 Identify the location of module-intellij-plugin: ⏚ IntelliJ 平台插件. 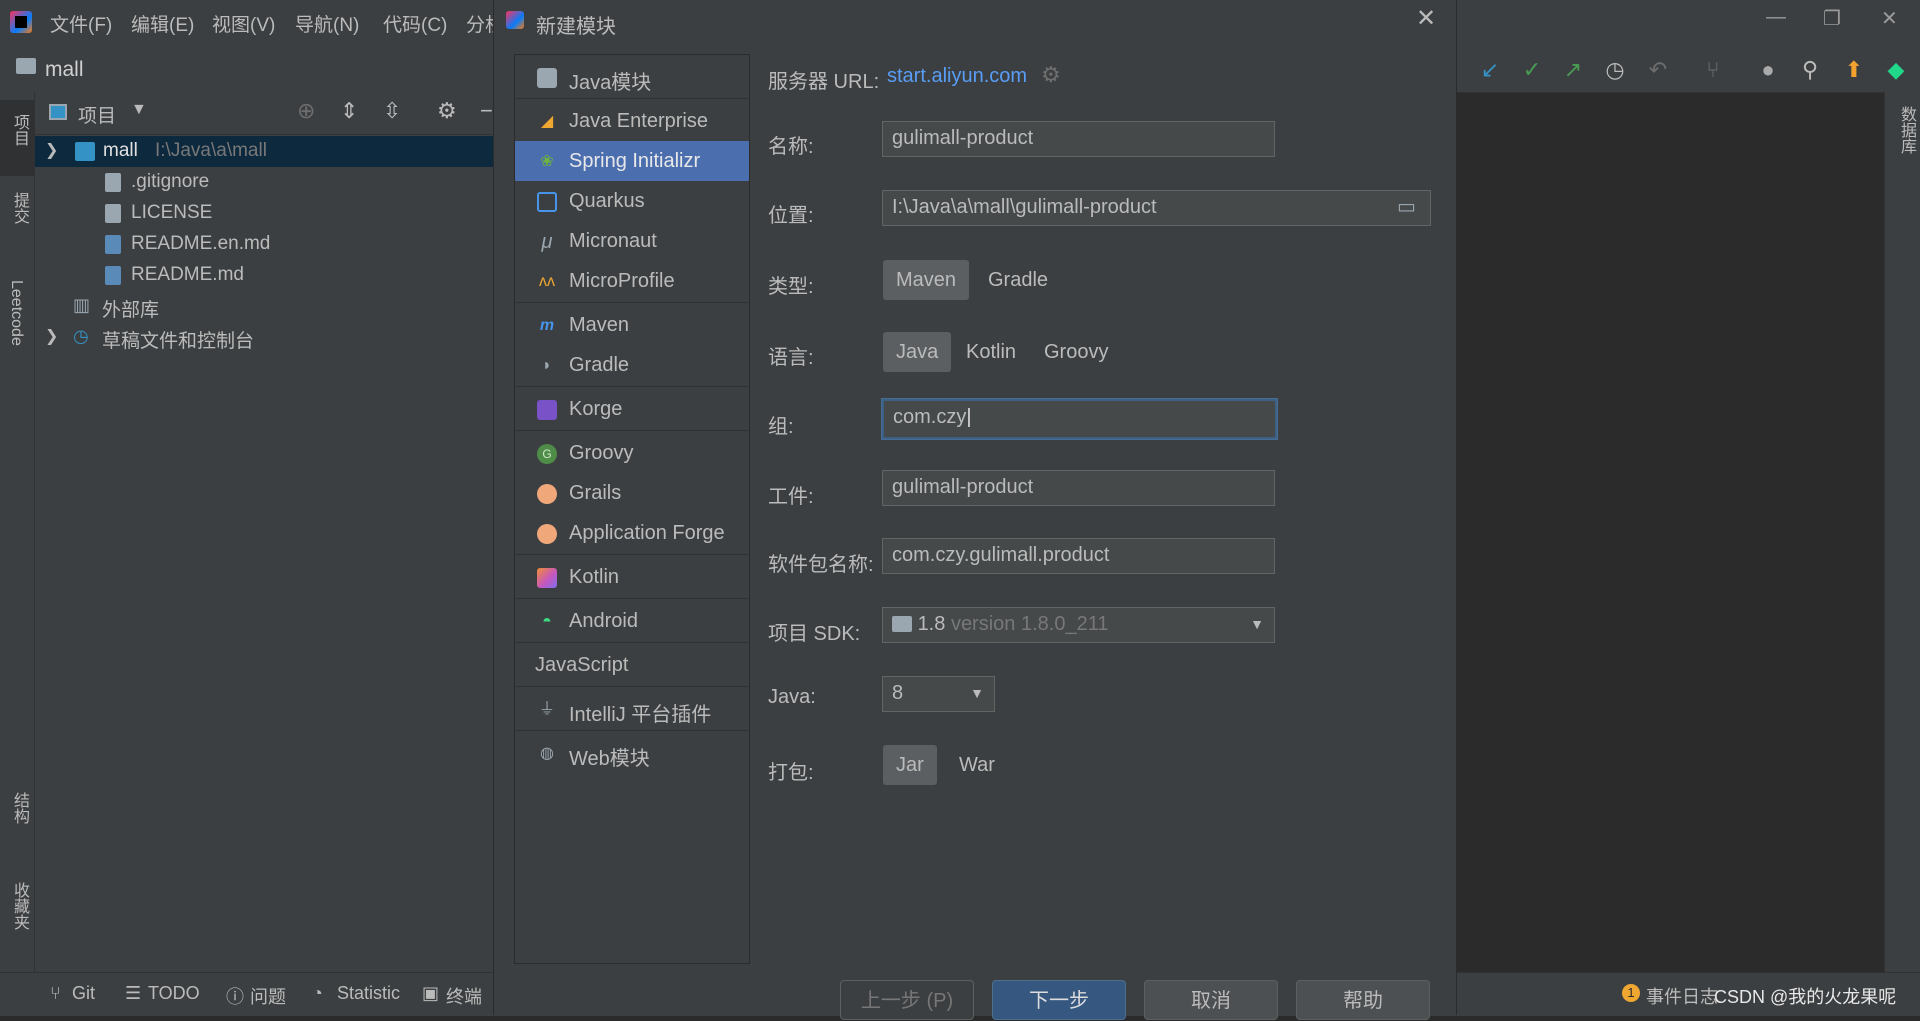
(632, 709).